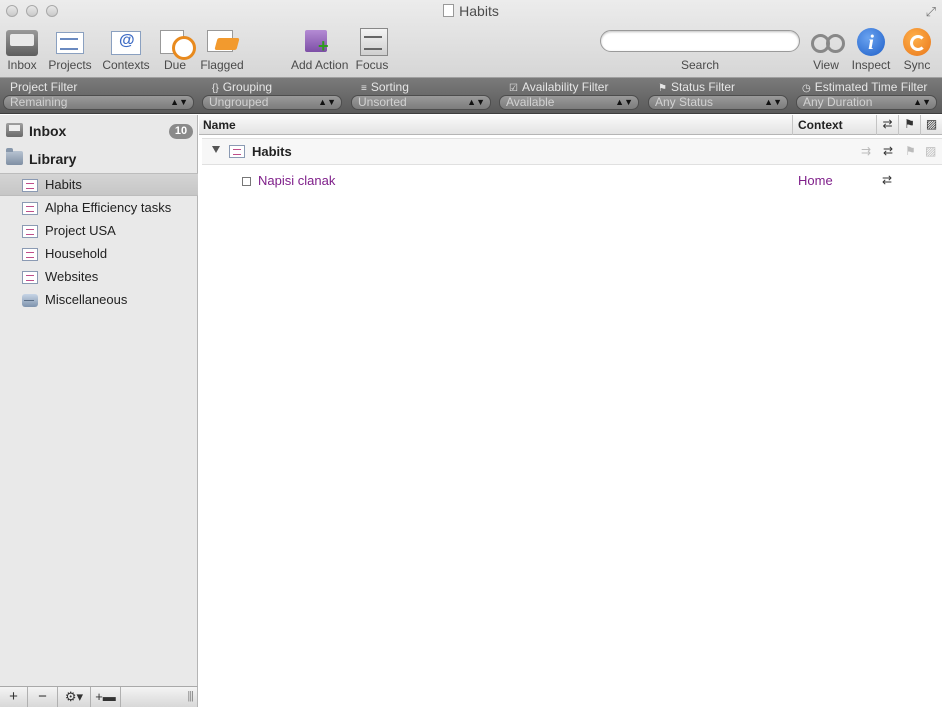 The height and width of the screenshot is (707, 942). I want to click on projects-toolbar-button: Projects, so click(70, 49).